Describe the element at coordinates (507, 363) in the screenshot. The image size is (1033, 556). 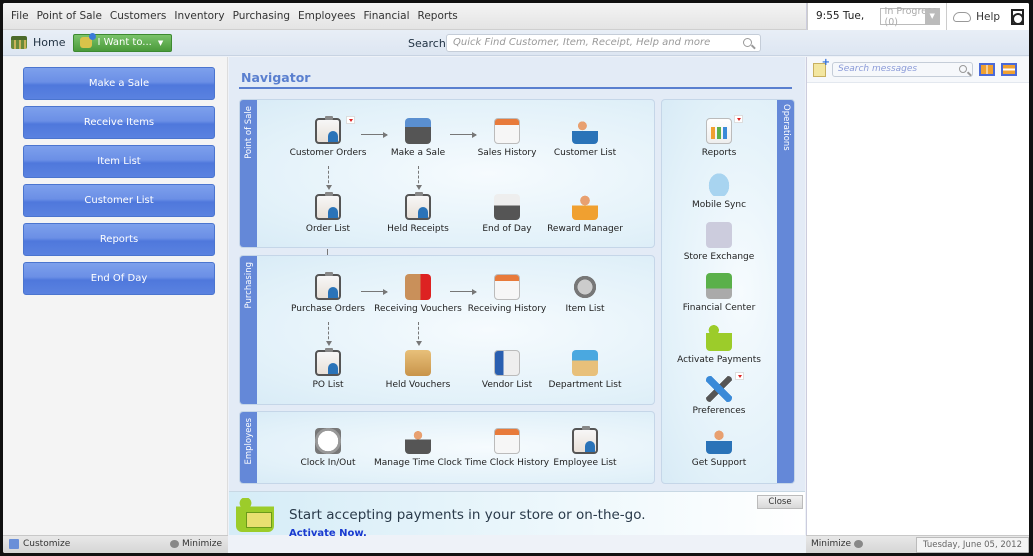
I see `vendor-card-icon` at that location.